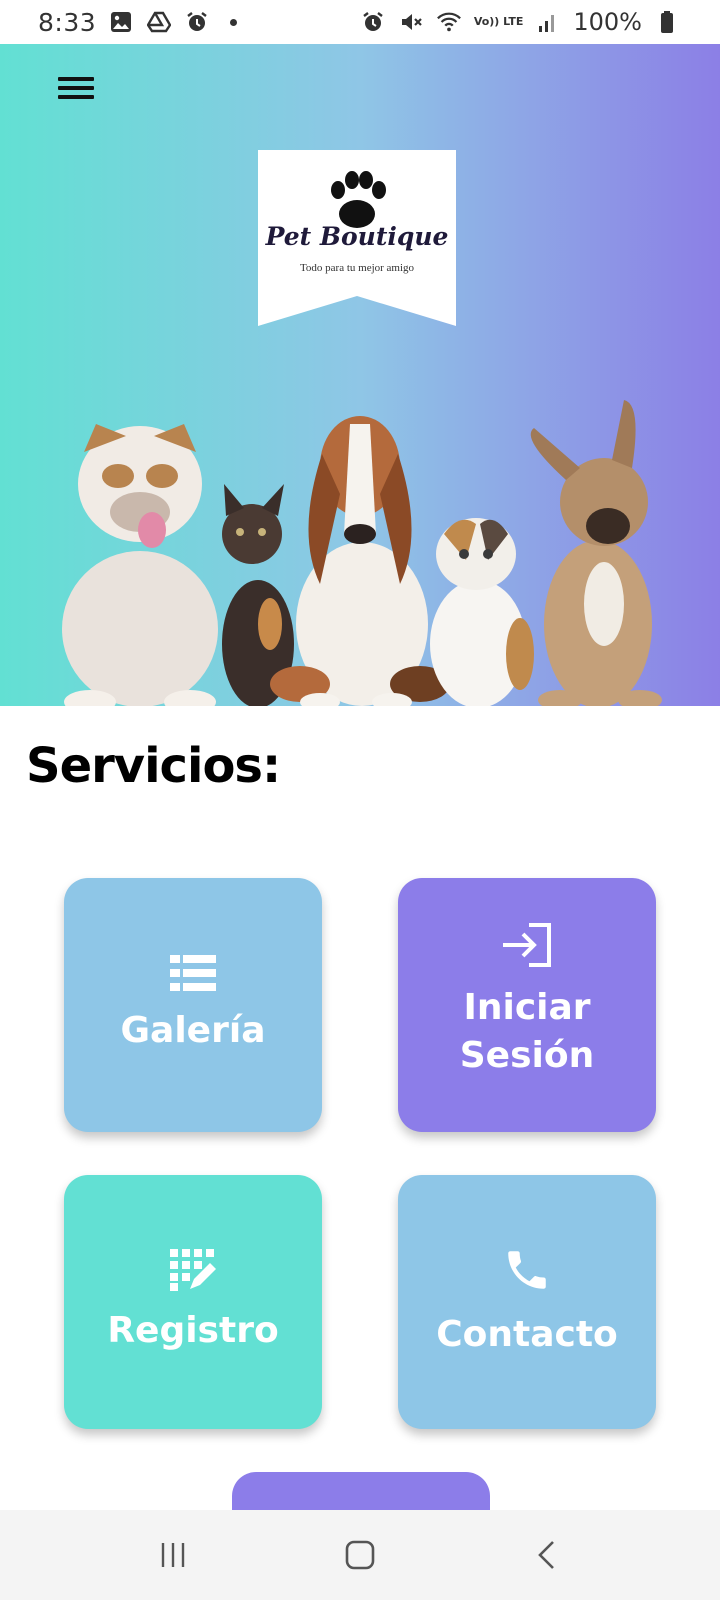  Describe the element at coordinates (498, 21) in the screenshot. I see `volte-icon: Vo)) LTE` at that location.